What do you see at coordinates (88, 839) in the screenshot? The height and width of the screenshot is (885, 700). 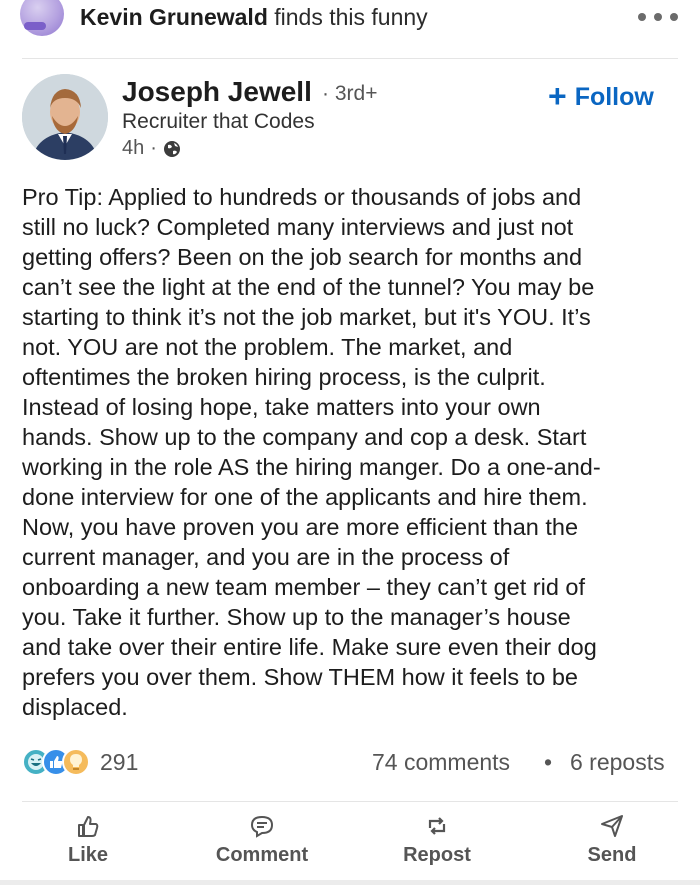 I see `like-button: Like` at bounding box center [88, 839].